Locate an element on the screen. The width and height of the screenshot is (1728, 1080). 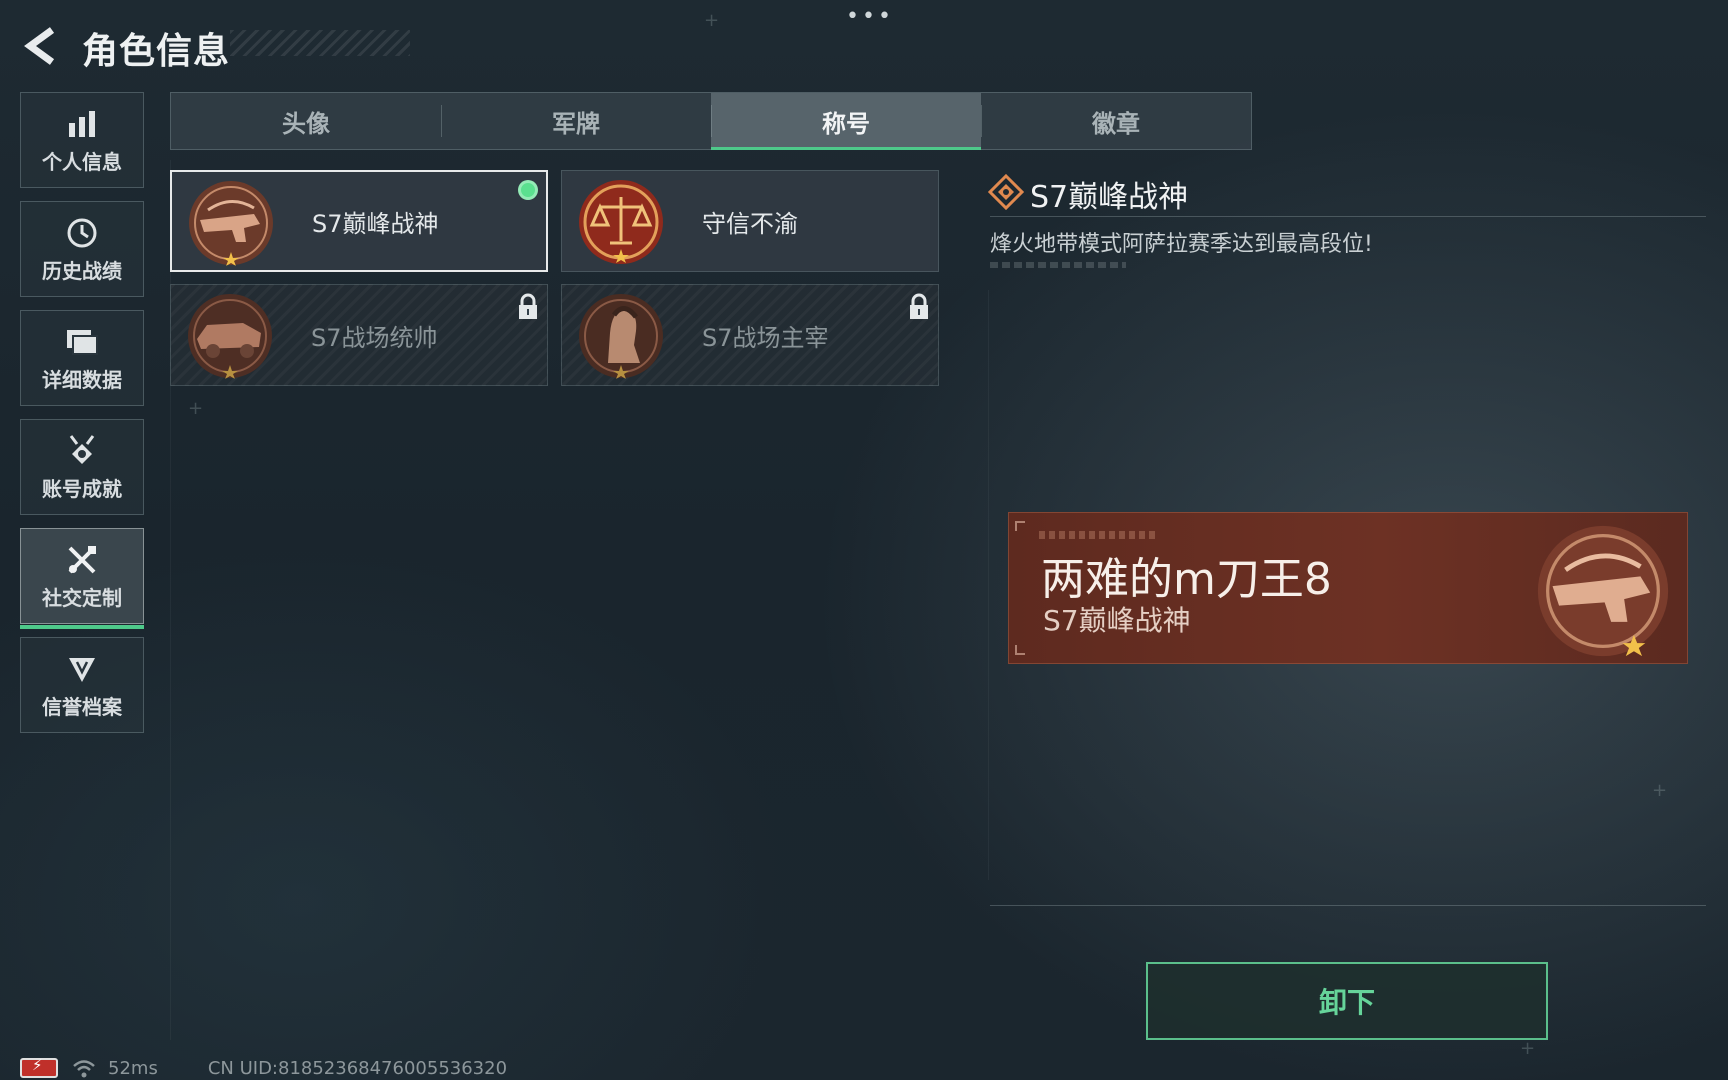
sidebar-item-history: 历史战绩 is located at coordinates (82, 249).